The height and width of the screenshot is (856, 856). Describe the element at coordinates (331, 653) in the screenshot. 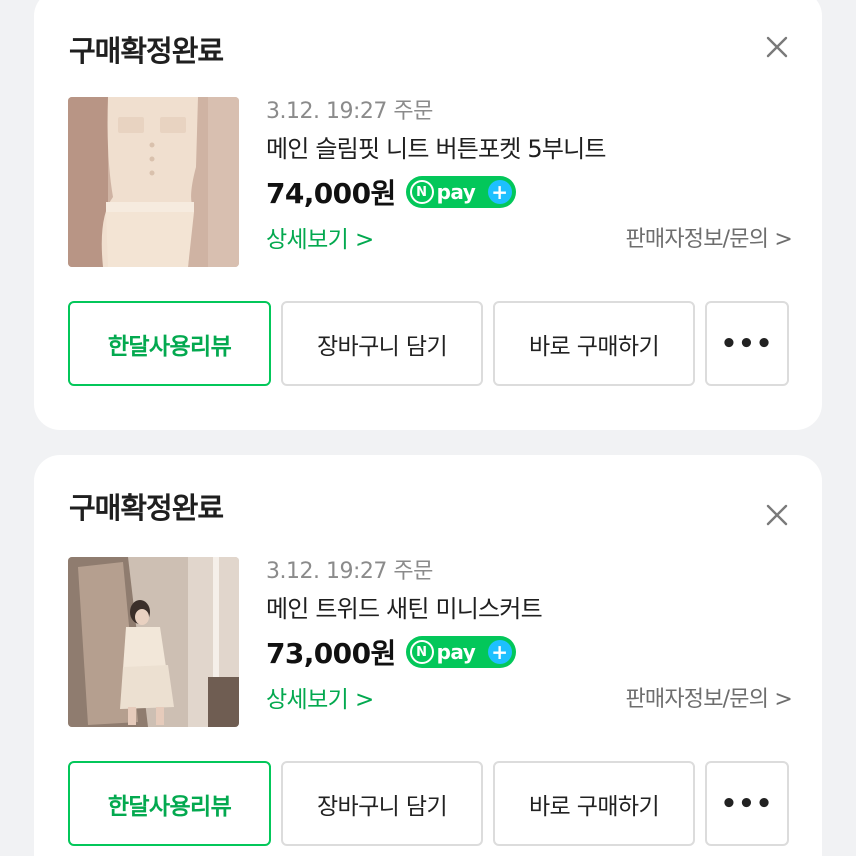

I see `product-price: 73,000원` at that location.